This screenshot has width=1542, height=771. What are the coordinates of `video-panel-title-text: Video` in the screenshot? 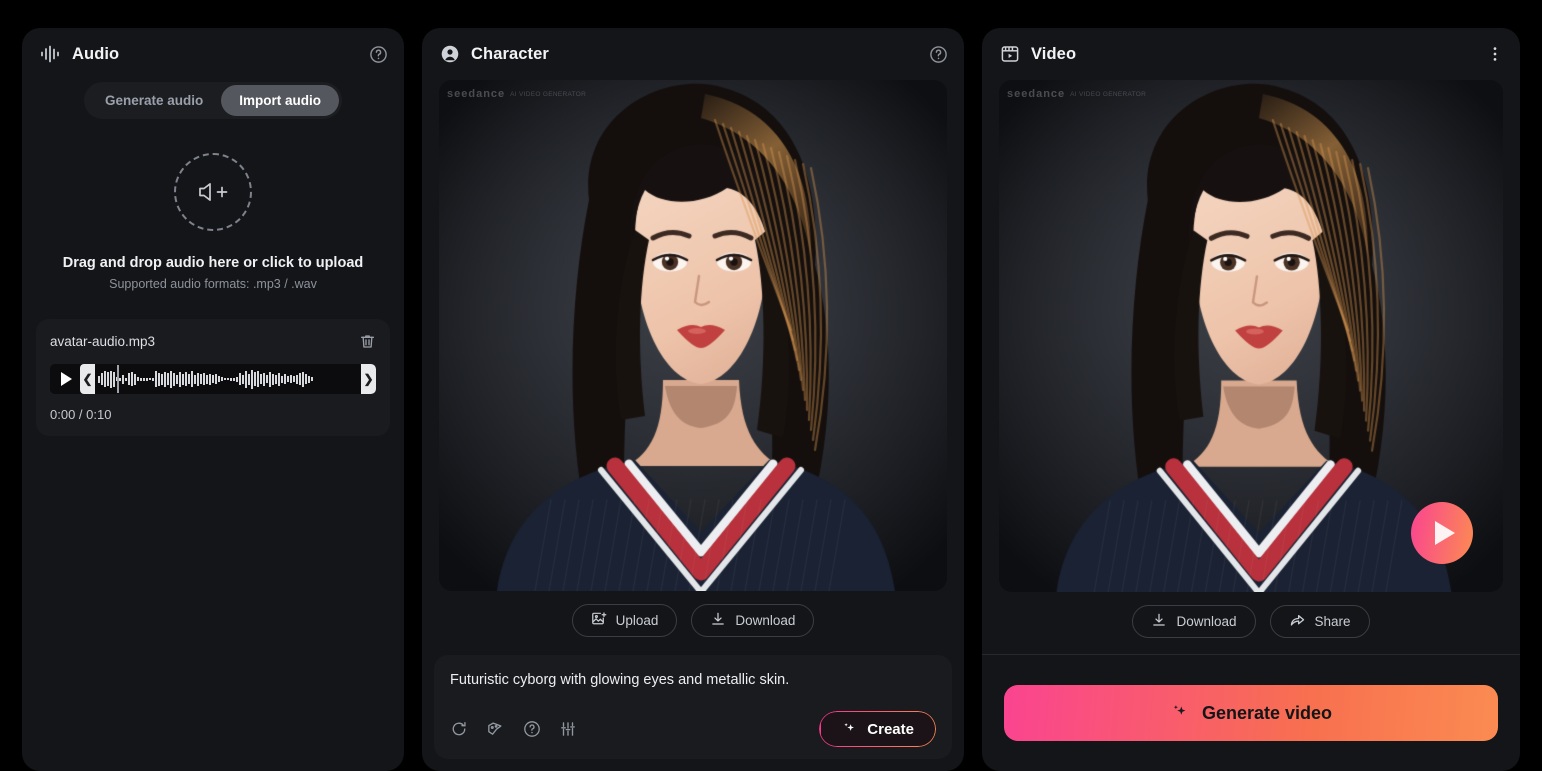 It's located at (1054, 53).